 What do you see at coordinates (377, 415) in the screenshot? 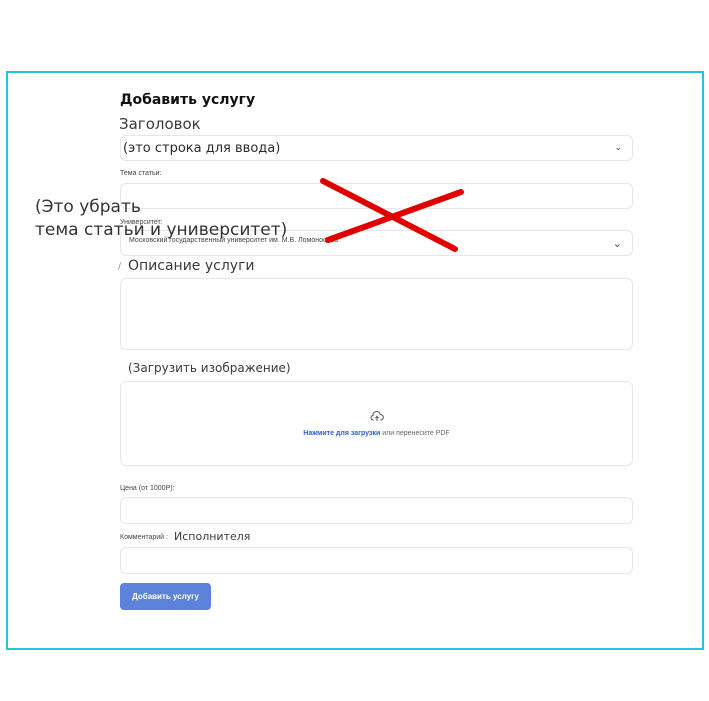
I see `upload-cloud-icon` at bounding box center [377, 415].